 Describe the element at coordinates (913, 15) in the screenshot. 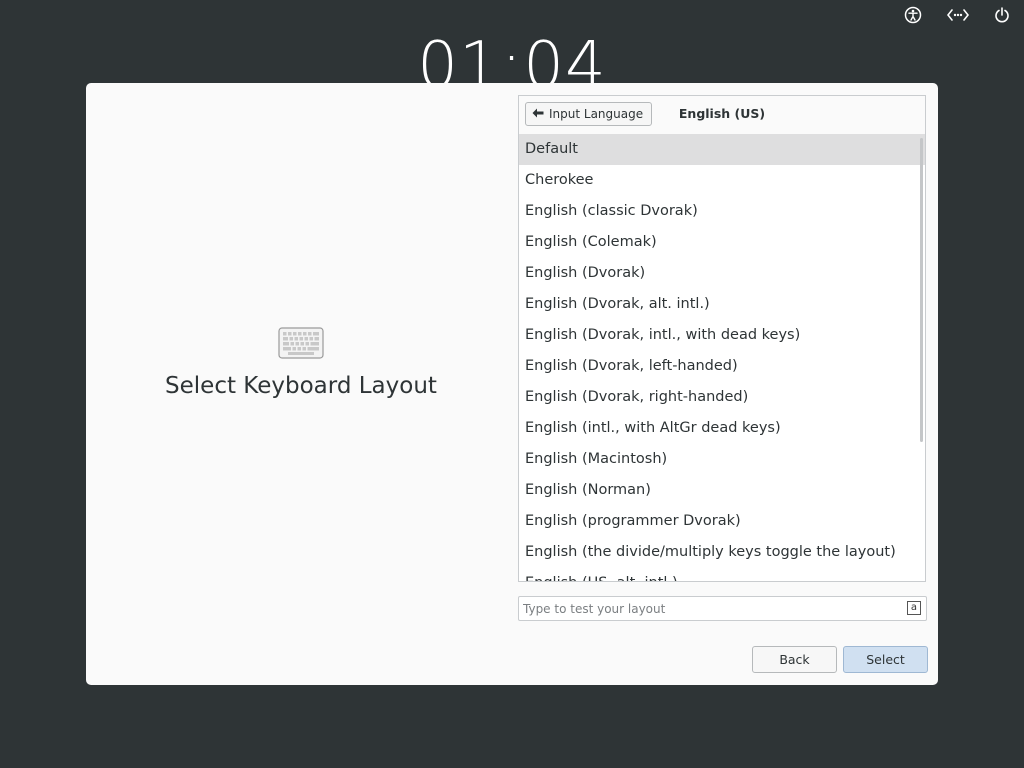

I see `accessibility-icon` at that location.